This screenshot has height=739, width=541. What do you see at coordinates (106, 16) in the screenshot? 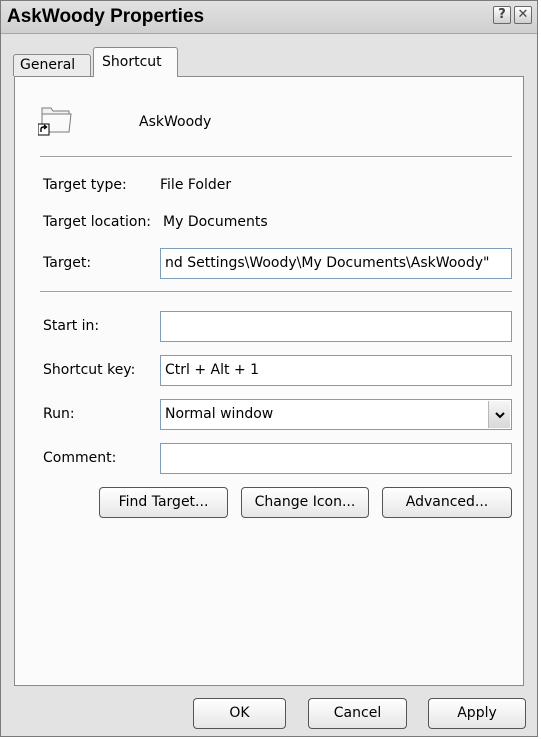
I see `window-title: AskWoody Properties` at bounding box center [106, 16].